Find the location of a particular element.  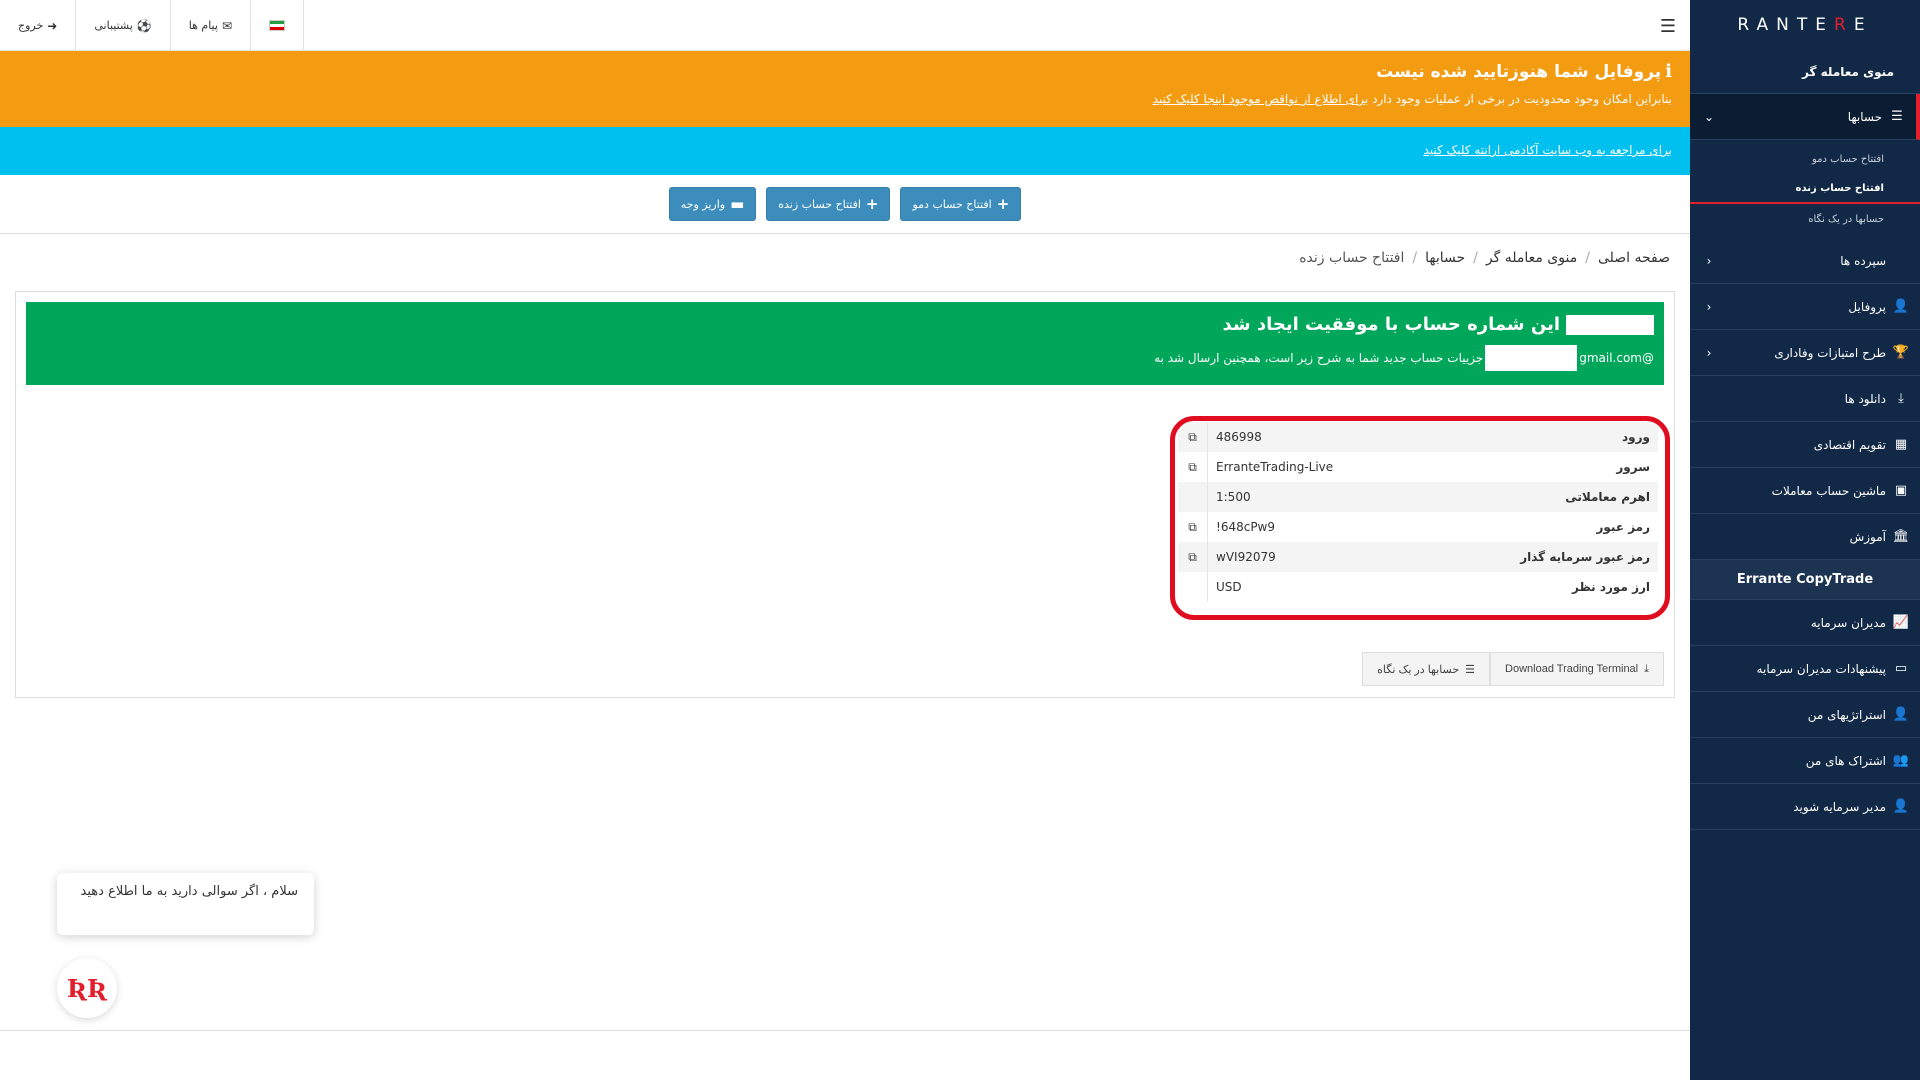

user-plus-icon: 👤 is located at coordinates (1901, 806).